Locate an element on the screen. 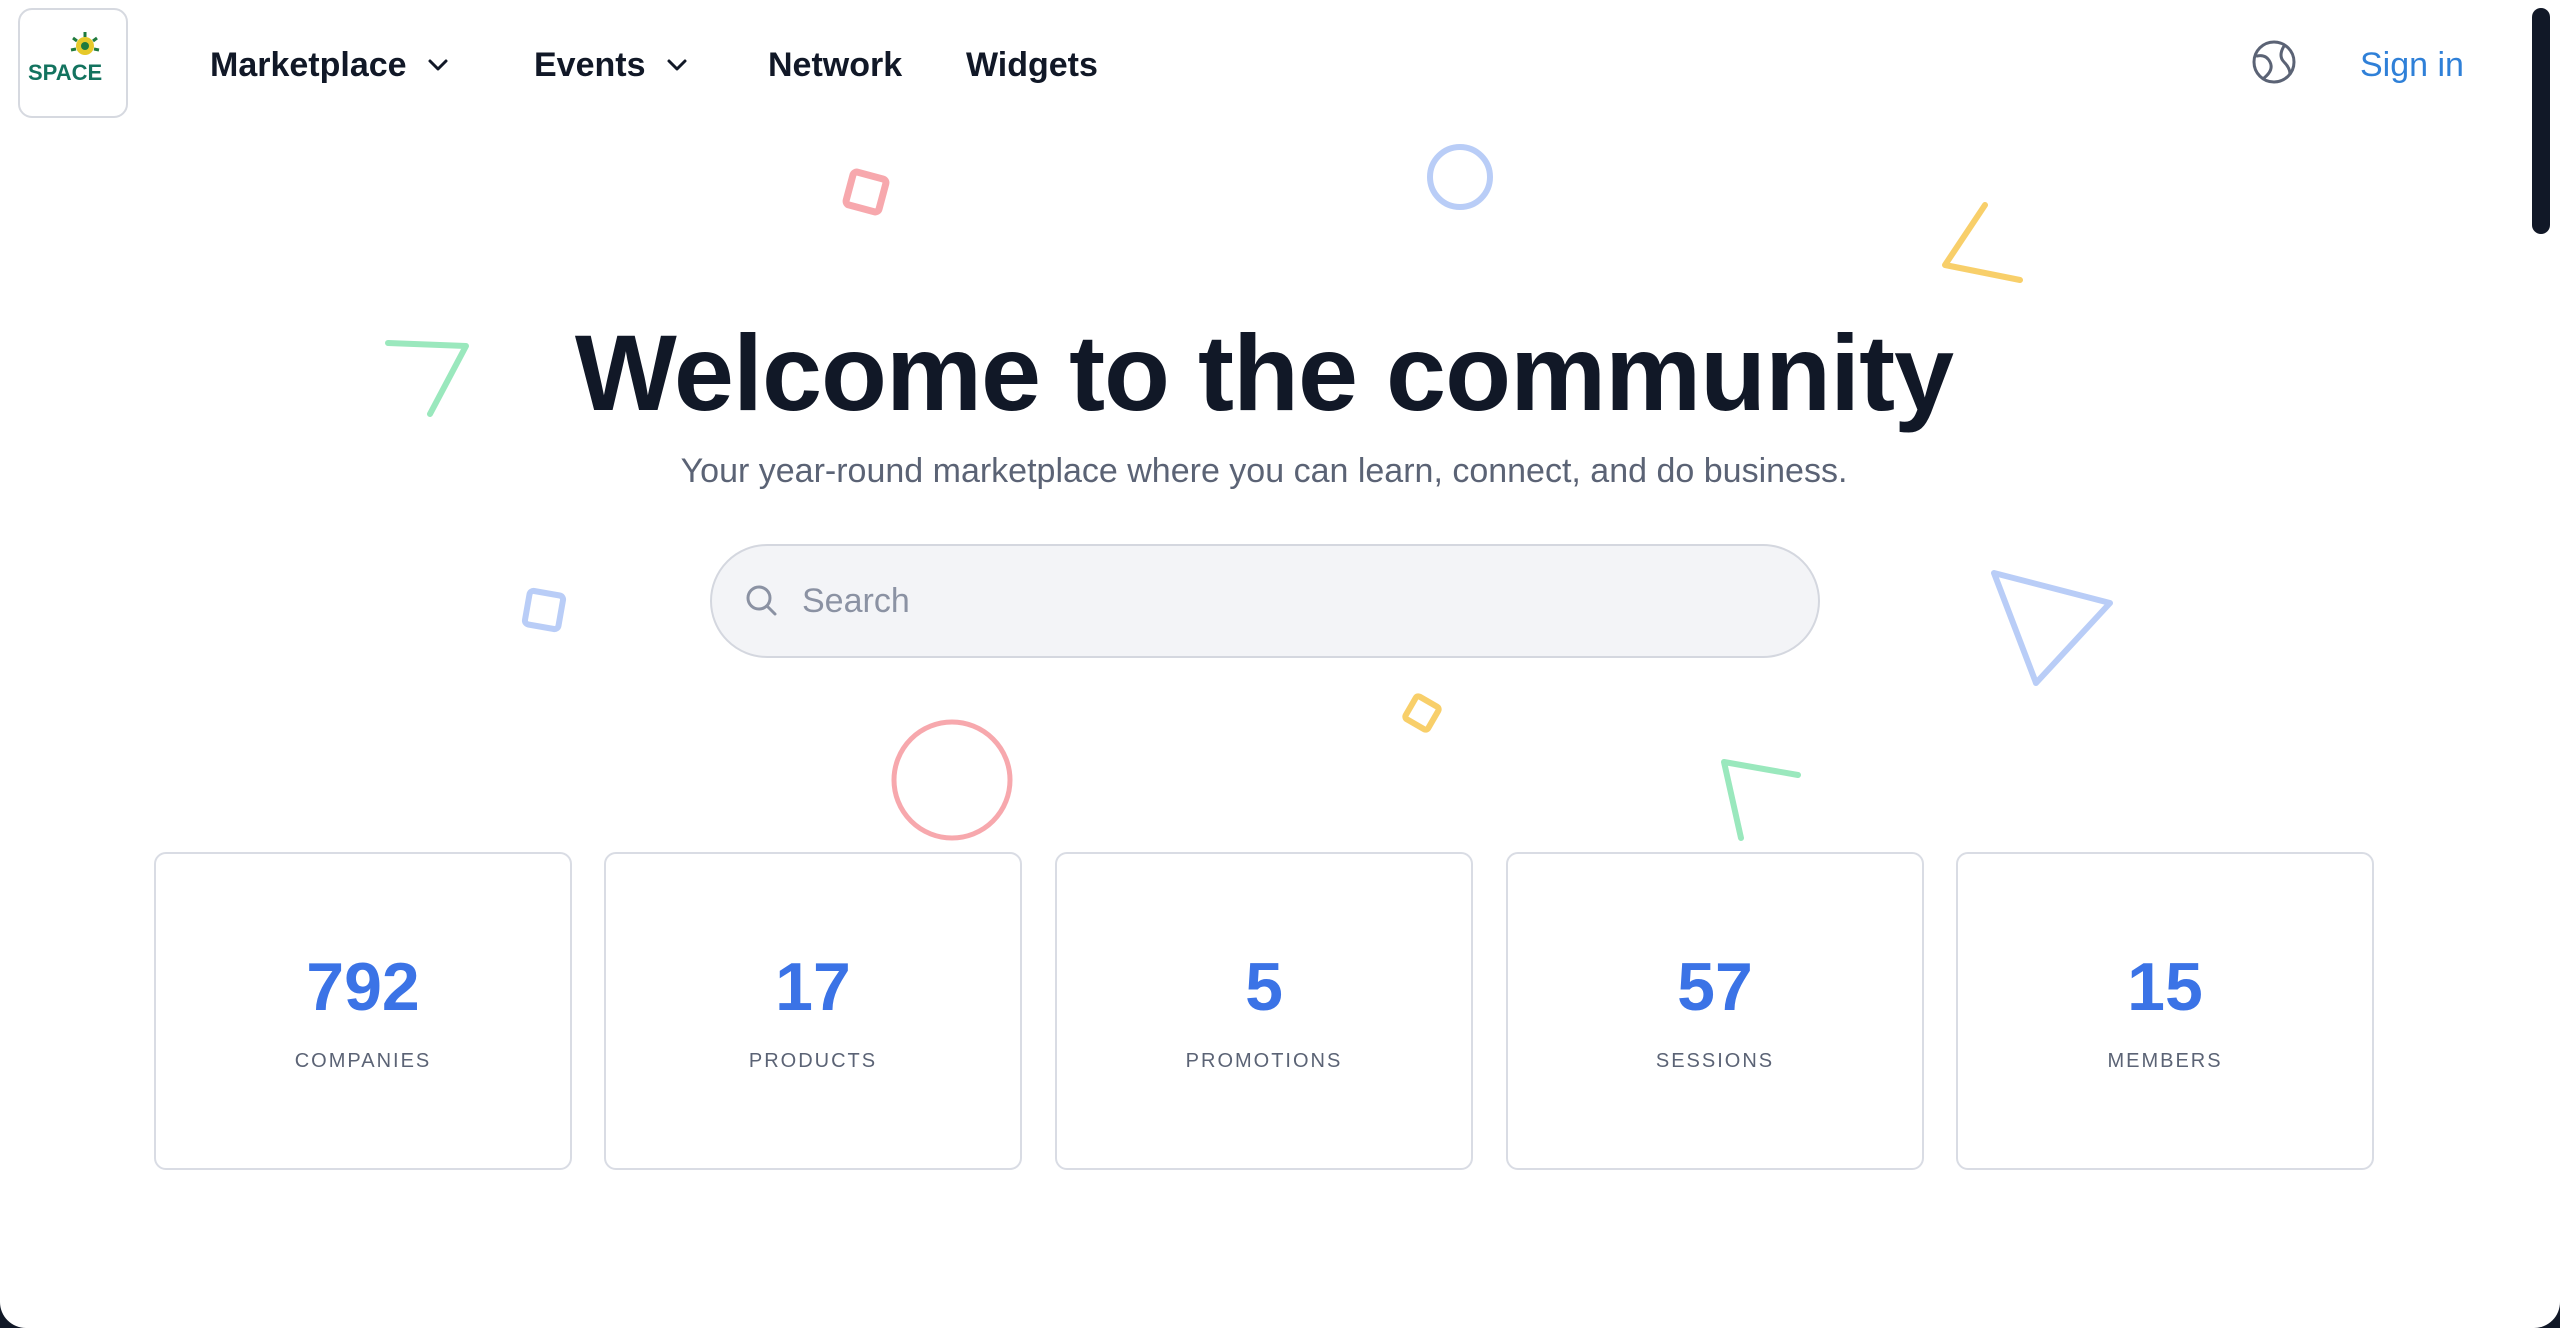  nav-widgets-label: Widgets is located at coordinates (1032, 64).